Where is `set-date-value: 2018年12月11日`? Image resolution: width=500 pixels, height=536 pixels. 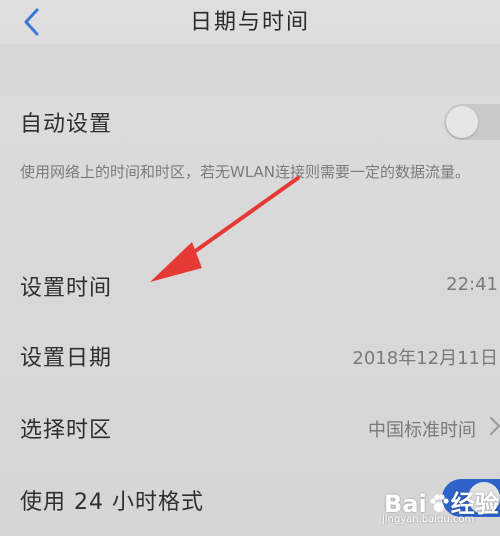
set-date-value: 2018年12月11日 is located at coordinates (425, 358).